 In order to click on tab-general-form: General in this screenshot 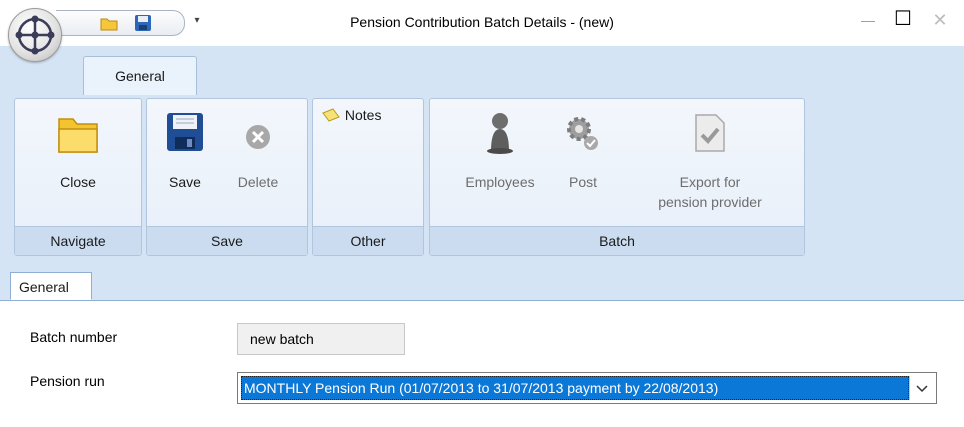, I will do `click(51, 286)`.